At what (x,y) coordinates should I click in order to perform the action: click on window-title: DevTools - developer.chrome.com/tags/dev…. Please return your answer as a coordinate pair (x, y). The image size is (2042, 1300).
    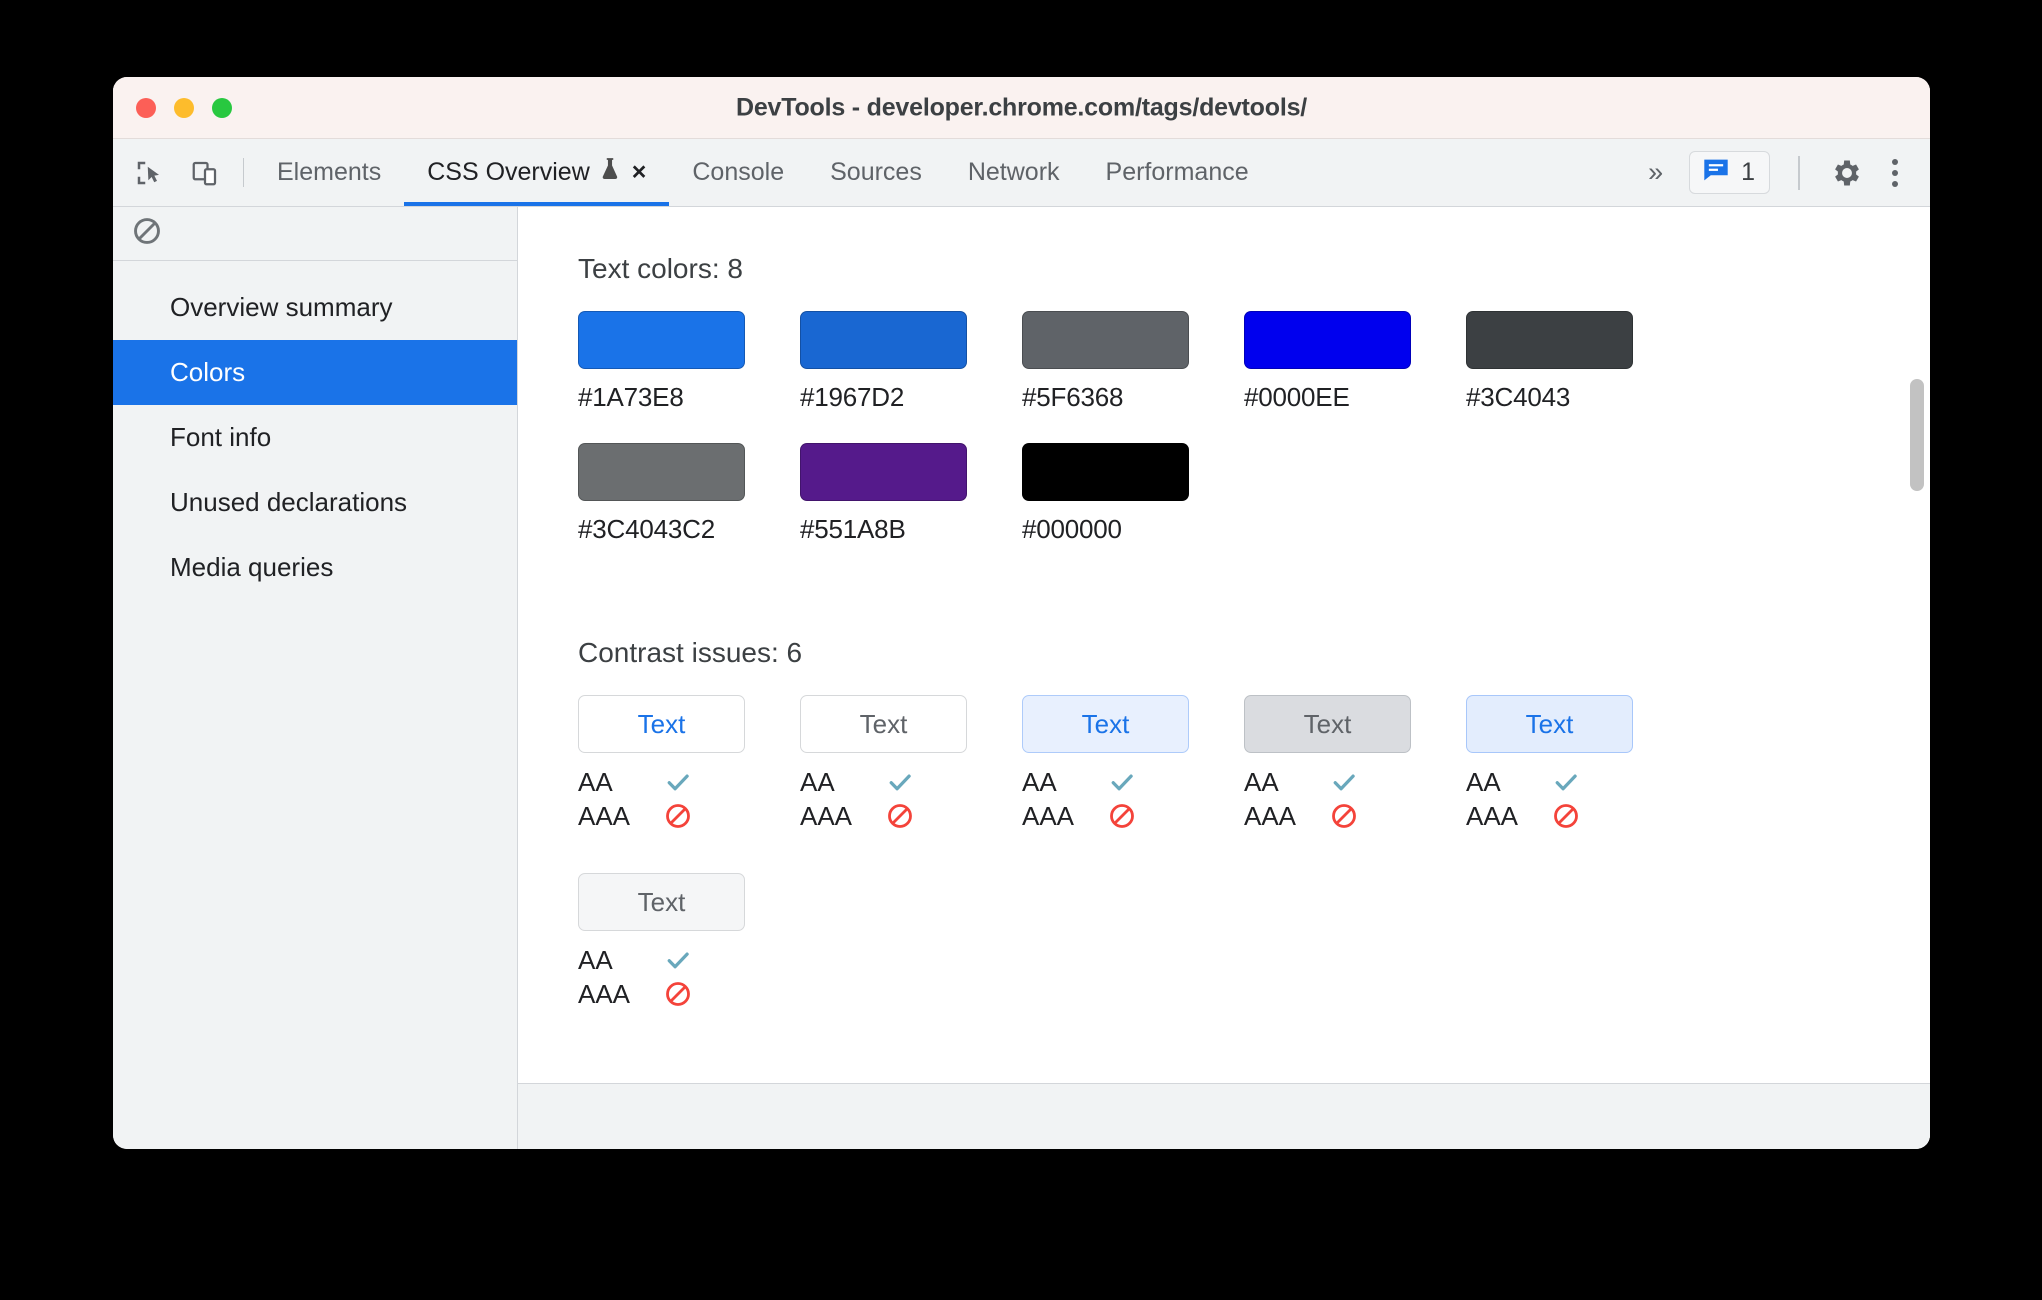
    Looking at the image, I should click on (1021, 107).